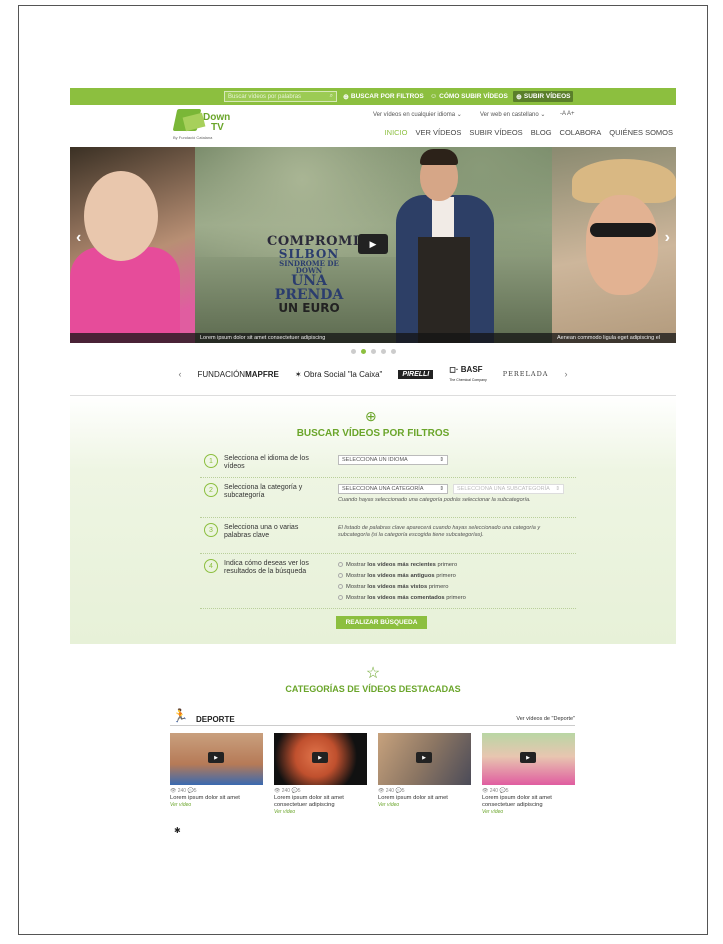  I want to click on sponsor-basf: ◻· BASF The Chemical Company, so click(468, 374).